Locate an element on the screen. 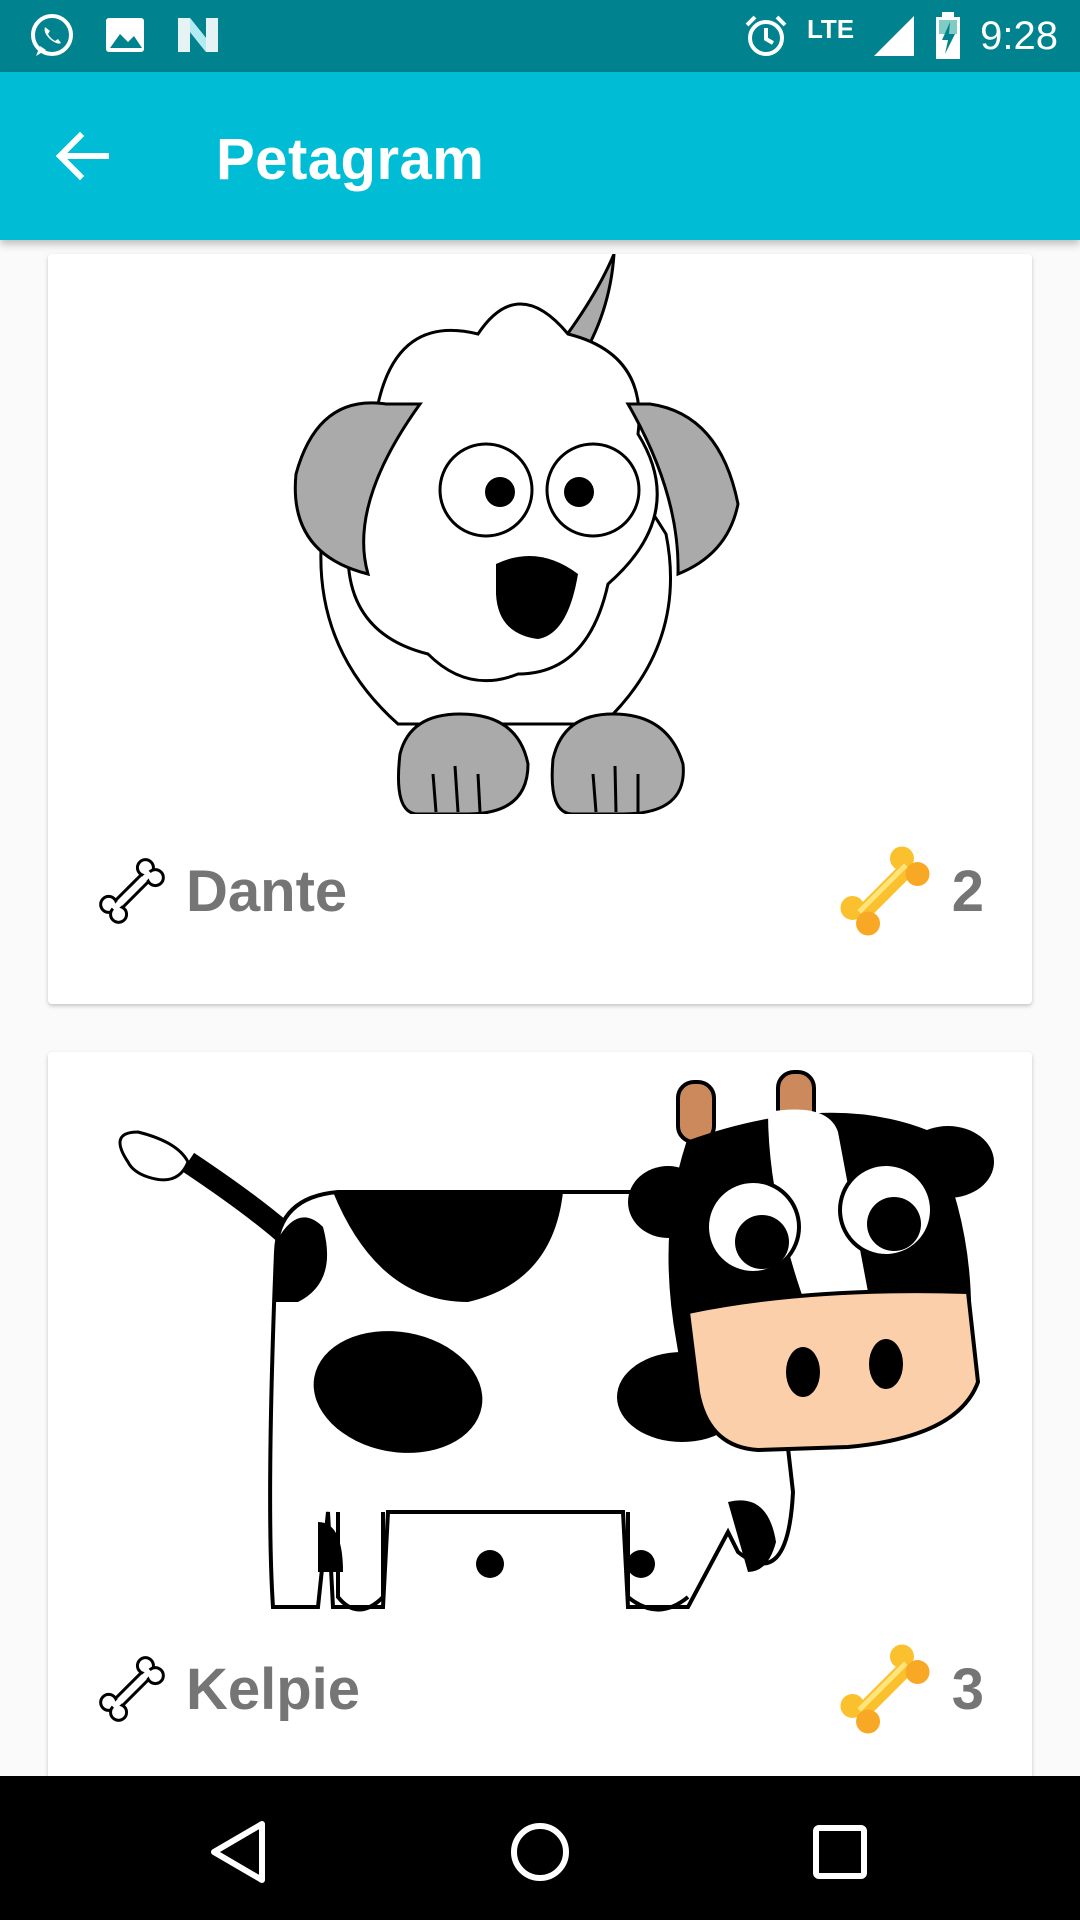 The width and height of the screenshot is (1080, 1920). image-icon is located at coordinates (125, 35).